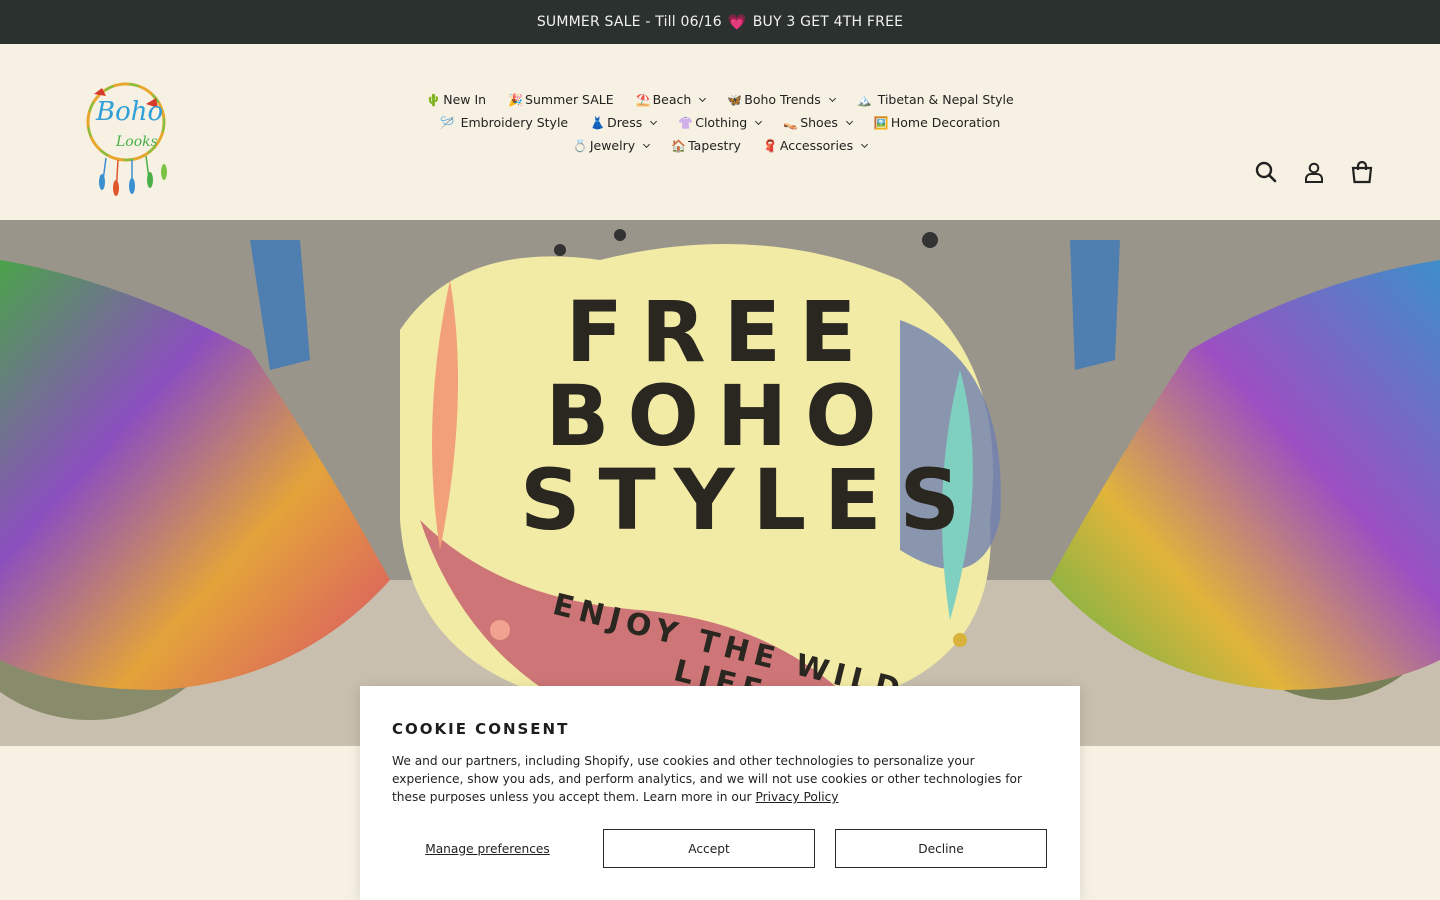 This screenshot has height=900, width=1440. Describe the element at coordinates (512, 122) in the screenshot. I see `nav-label: Embroidery Style` at that location.